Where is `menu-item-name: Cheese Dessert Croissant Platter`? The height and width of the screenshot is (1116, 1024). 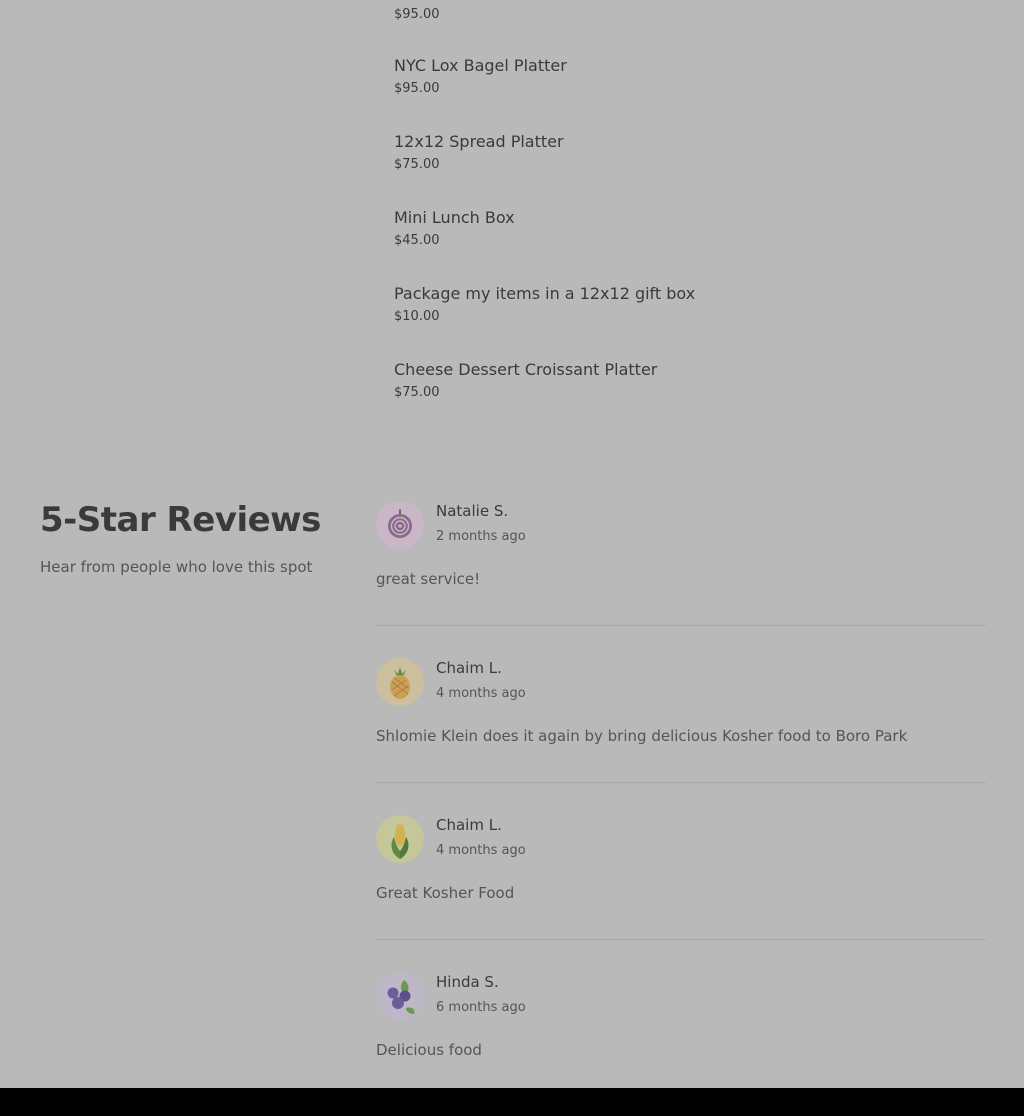
menu-item-name: Cheese Dessert Croissant Platter is located at coordinates (526, 369).